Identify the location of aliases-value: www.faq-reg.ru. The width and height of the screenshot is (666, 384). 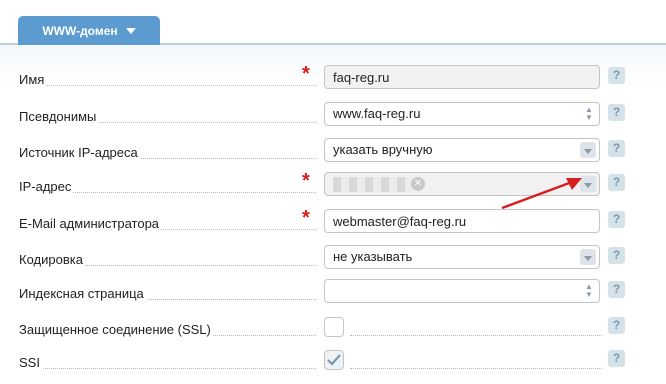
(377, 113).